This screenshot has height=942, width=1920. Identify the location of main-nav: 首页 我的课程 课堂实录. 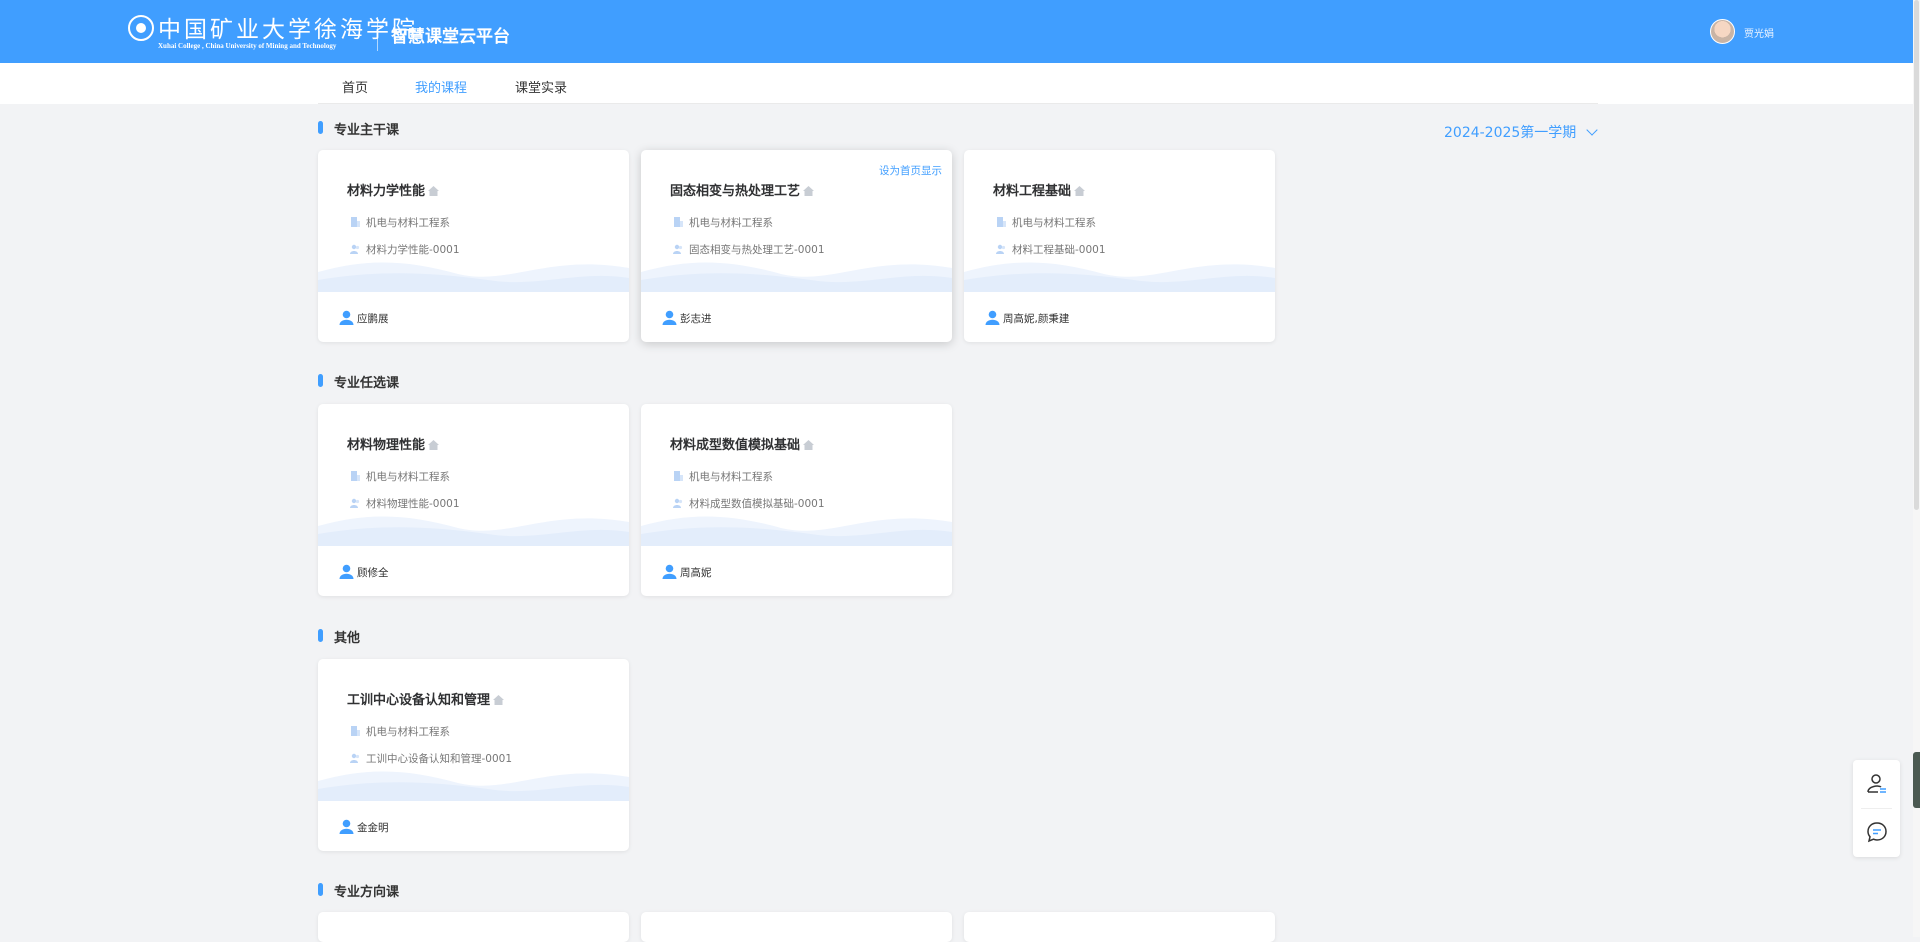
(960, 83).